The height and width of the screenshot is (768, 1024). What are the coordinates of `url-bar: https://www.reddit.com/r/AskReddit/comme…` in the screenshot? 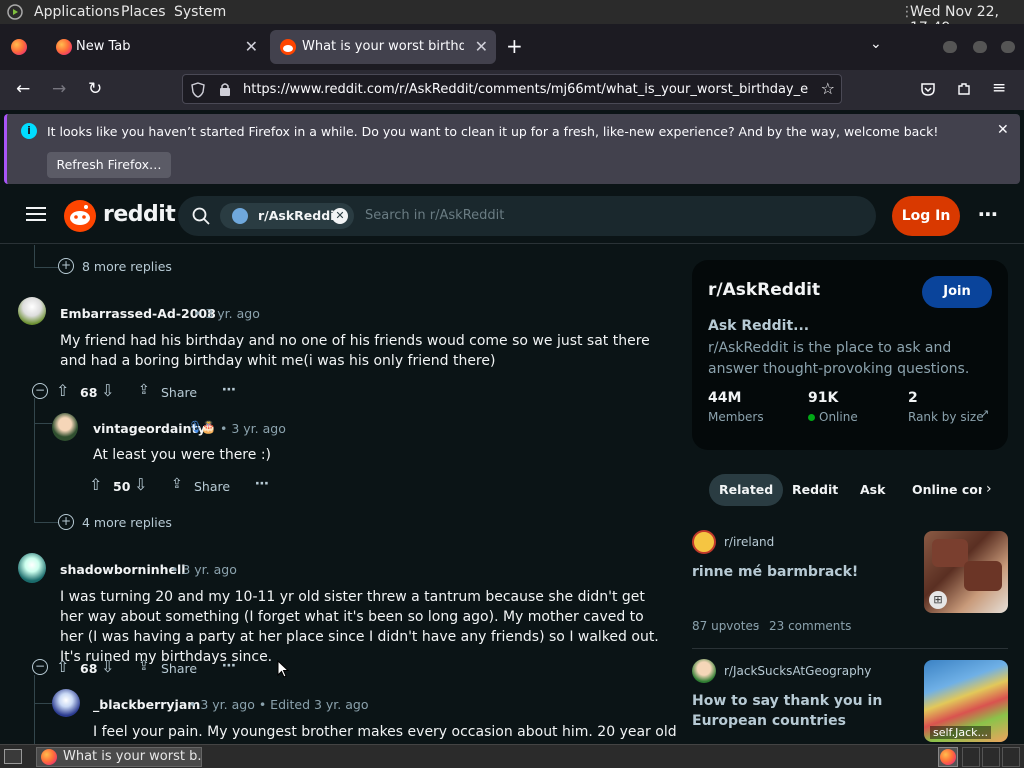 It's located at (512, 89).